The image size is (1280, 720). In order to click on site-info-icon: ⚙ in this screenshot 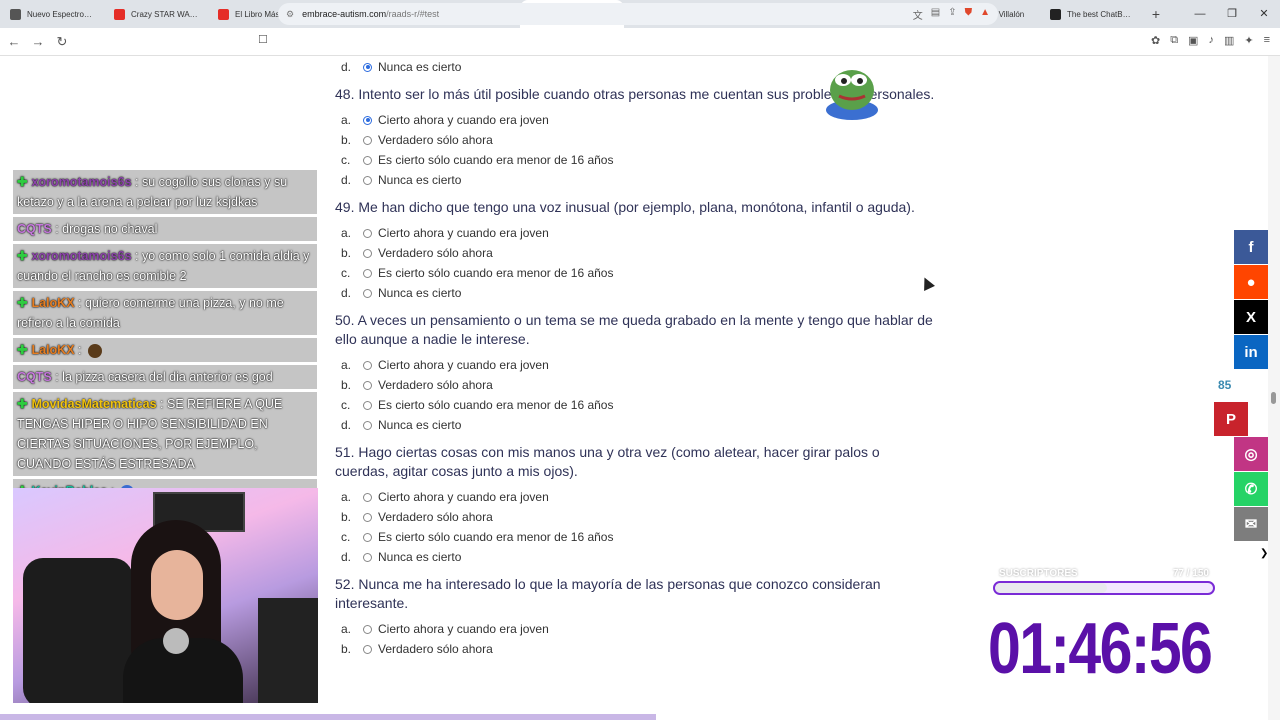, I will do `click(290, 14)`.